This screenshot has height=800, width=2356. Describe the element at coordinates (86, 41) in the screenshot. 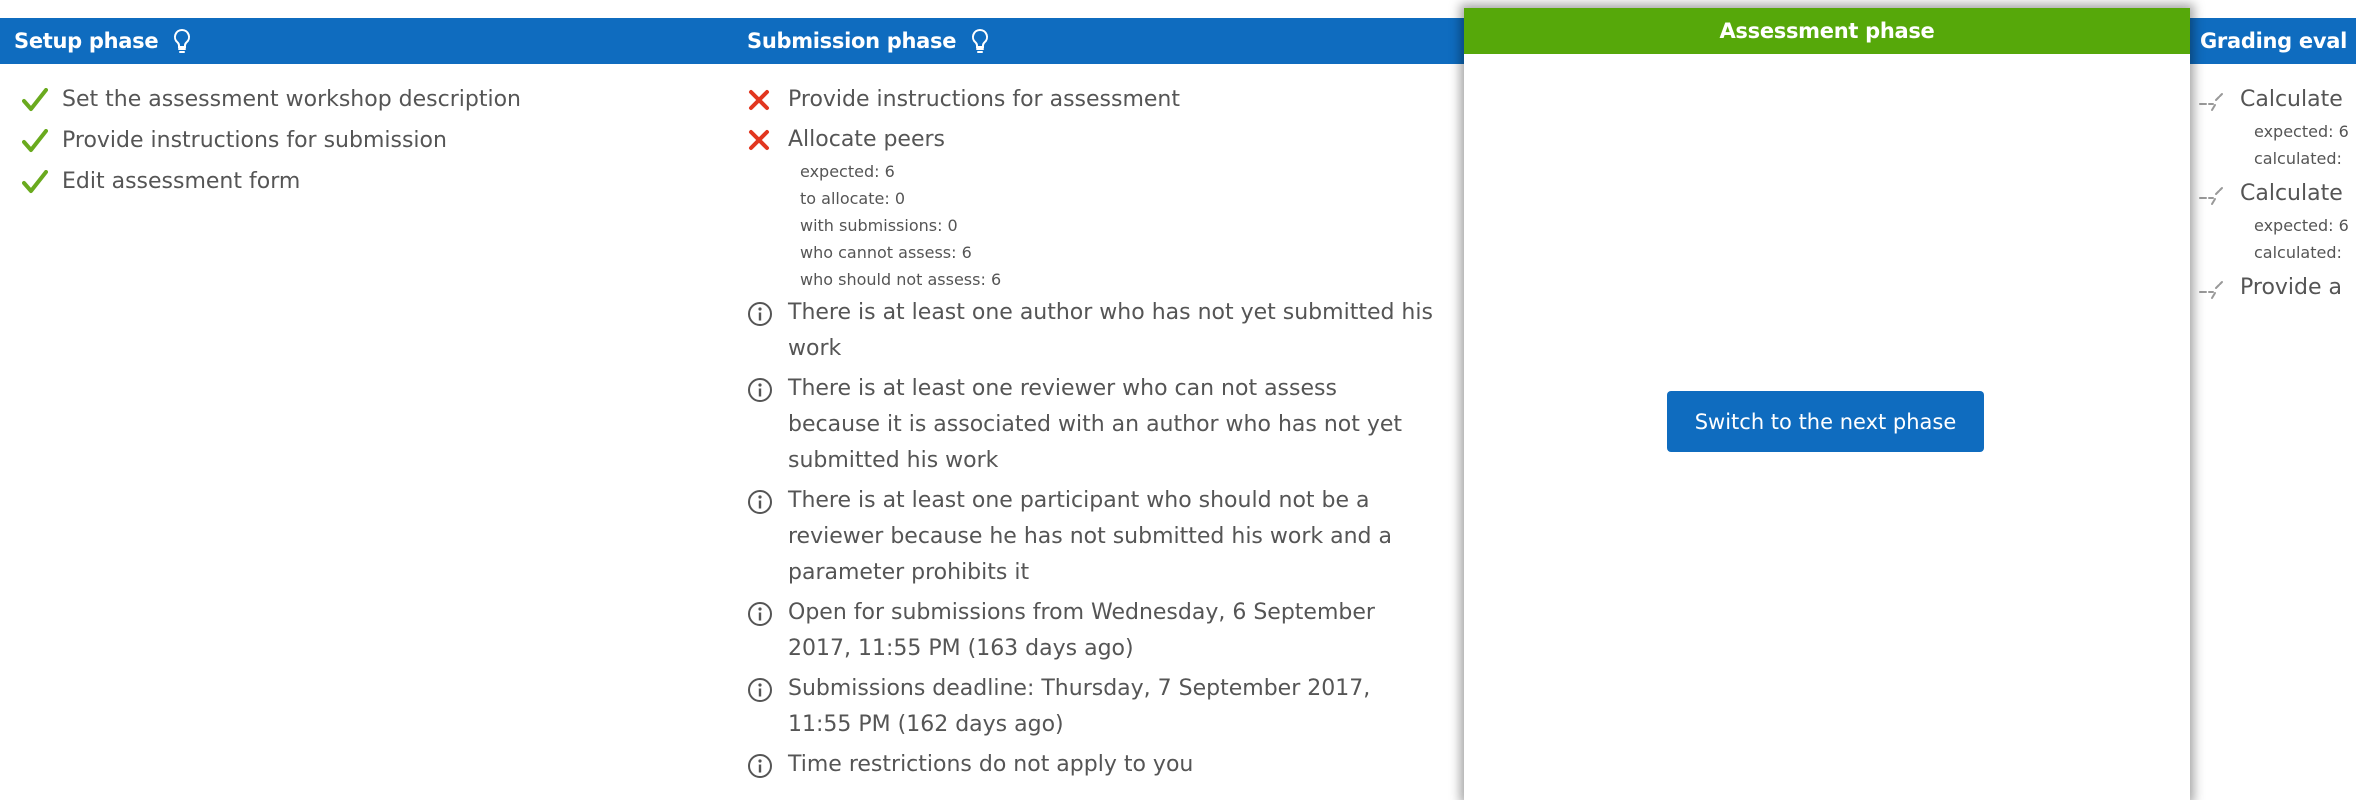

I see `setup-phase-title: Setup phase` at that location.